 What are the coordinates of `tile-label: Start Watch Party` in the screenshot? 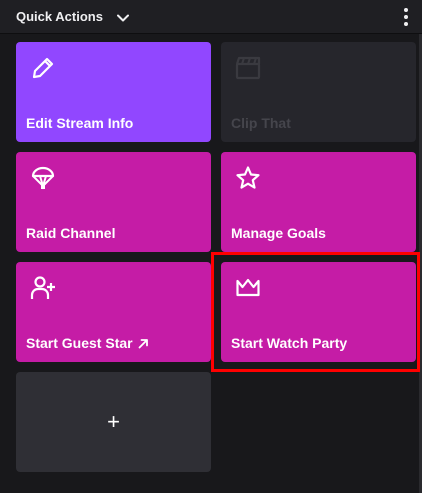 It's located at (289, 343).